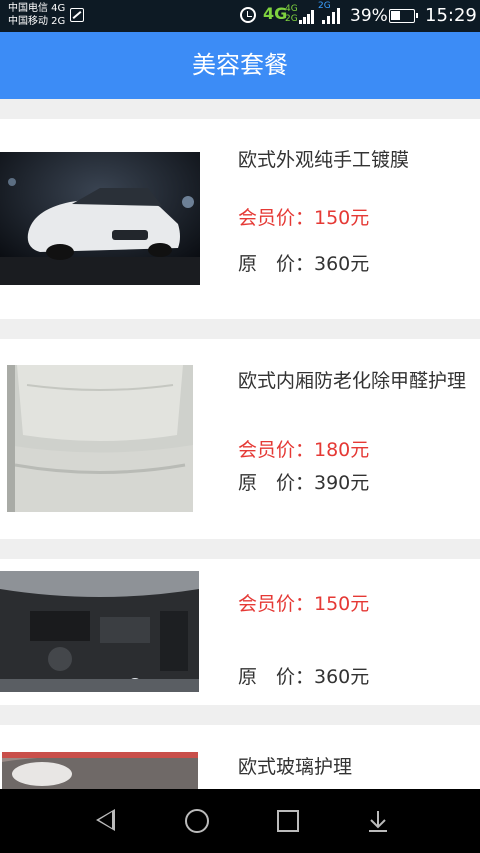 The width and height of the screenshot is (480, 853). Describe the element at coordinates (240, 821) in the screenshot. I see `system-nav-bar` at that location.